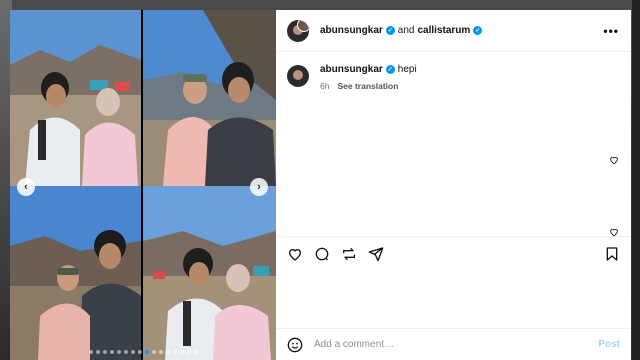  I want to click on carousel-prev-button: ‹, so click(26, 187).